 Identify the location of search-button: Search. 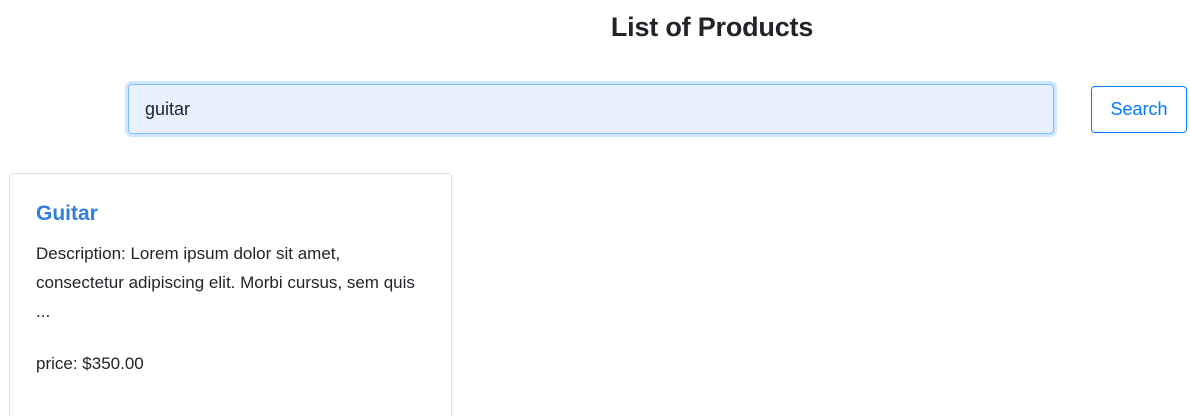
(1139, 109).